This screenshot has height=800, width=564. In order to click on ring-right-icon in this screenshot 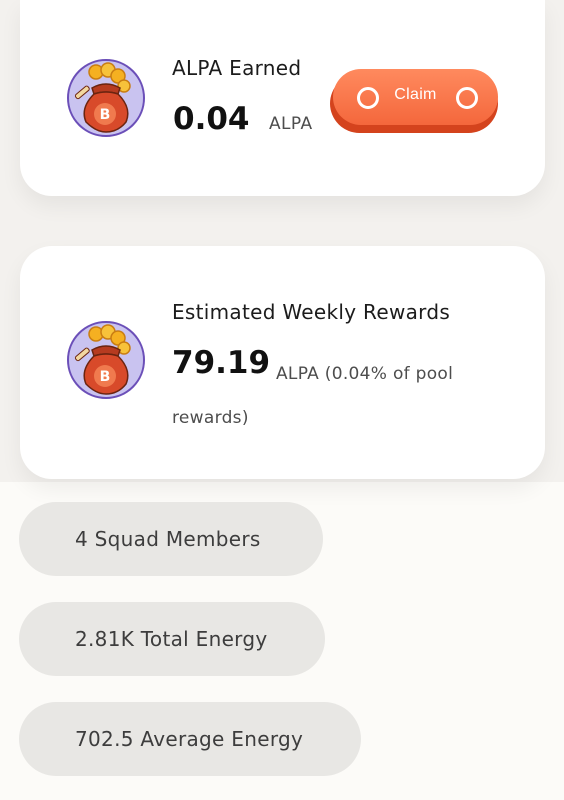, I will do `click(467, 98)`.